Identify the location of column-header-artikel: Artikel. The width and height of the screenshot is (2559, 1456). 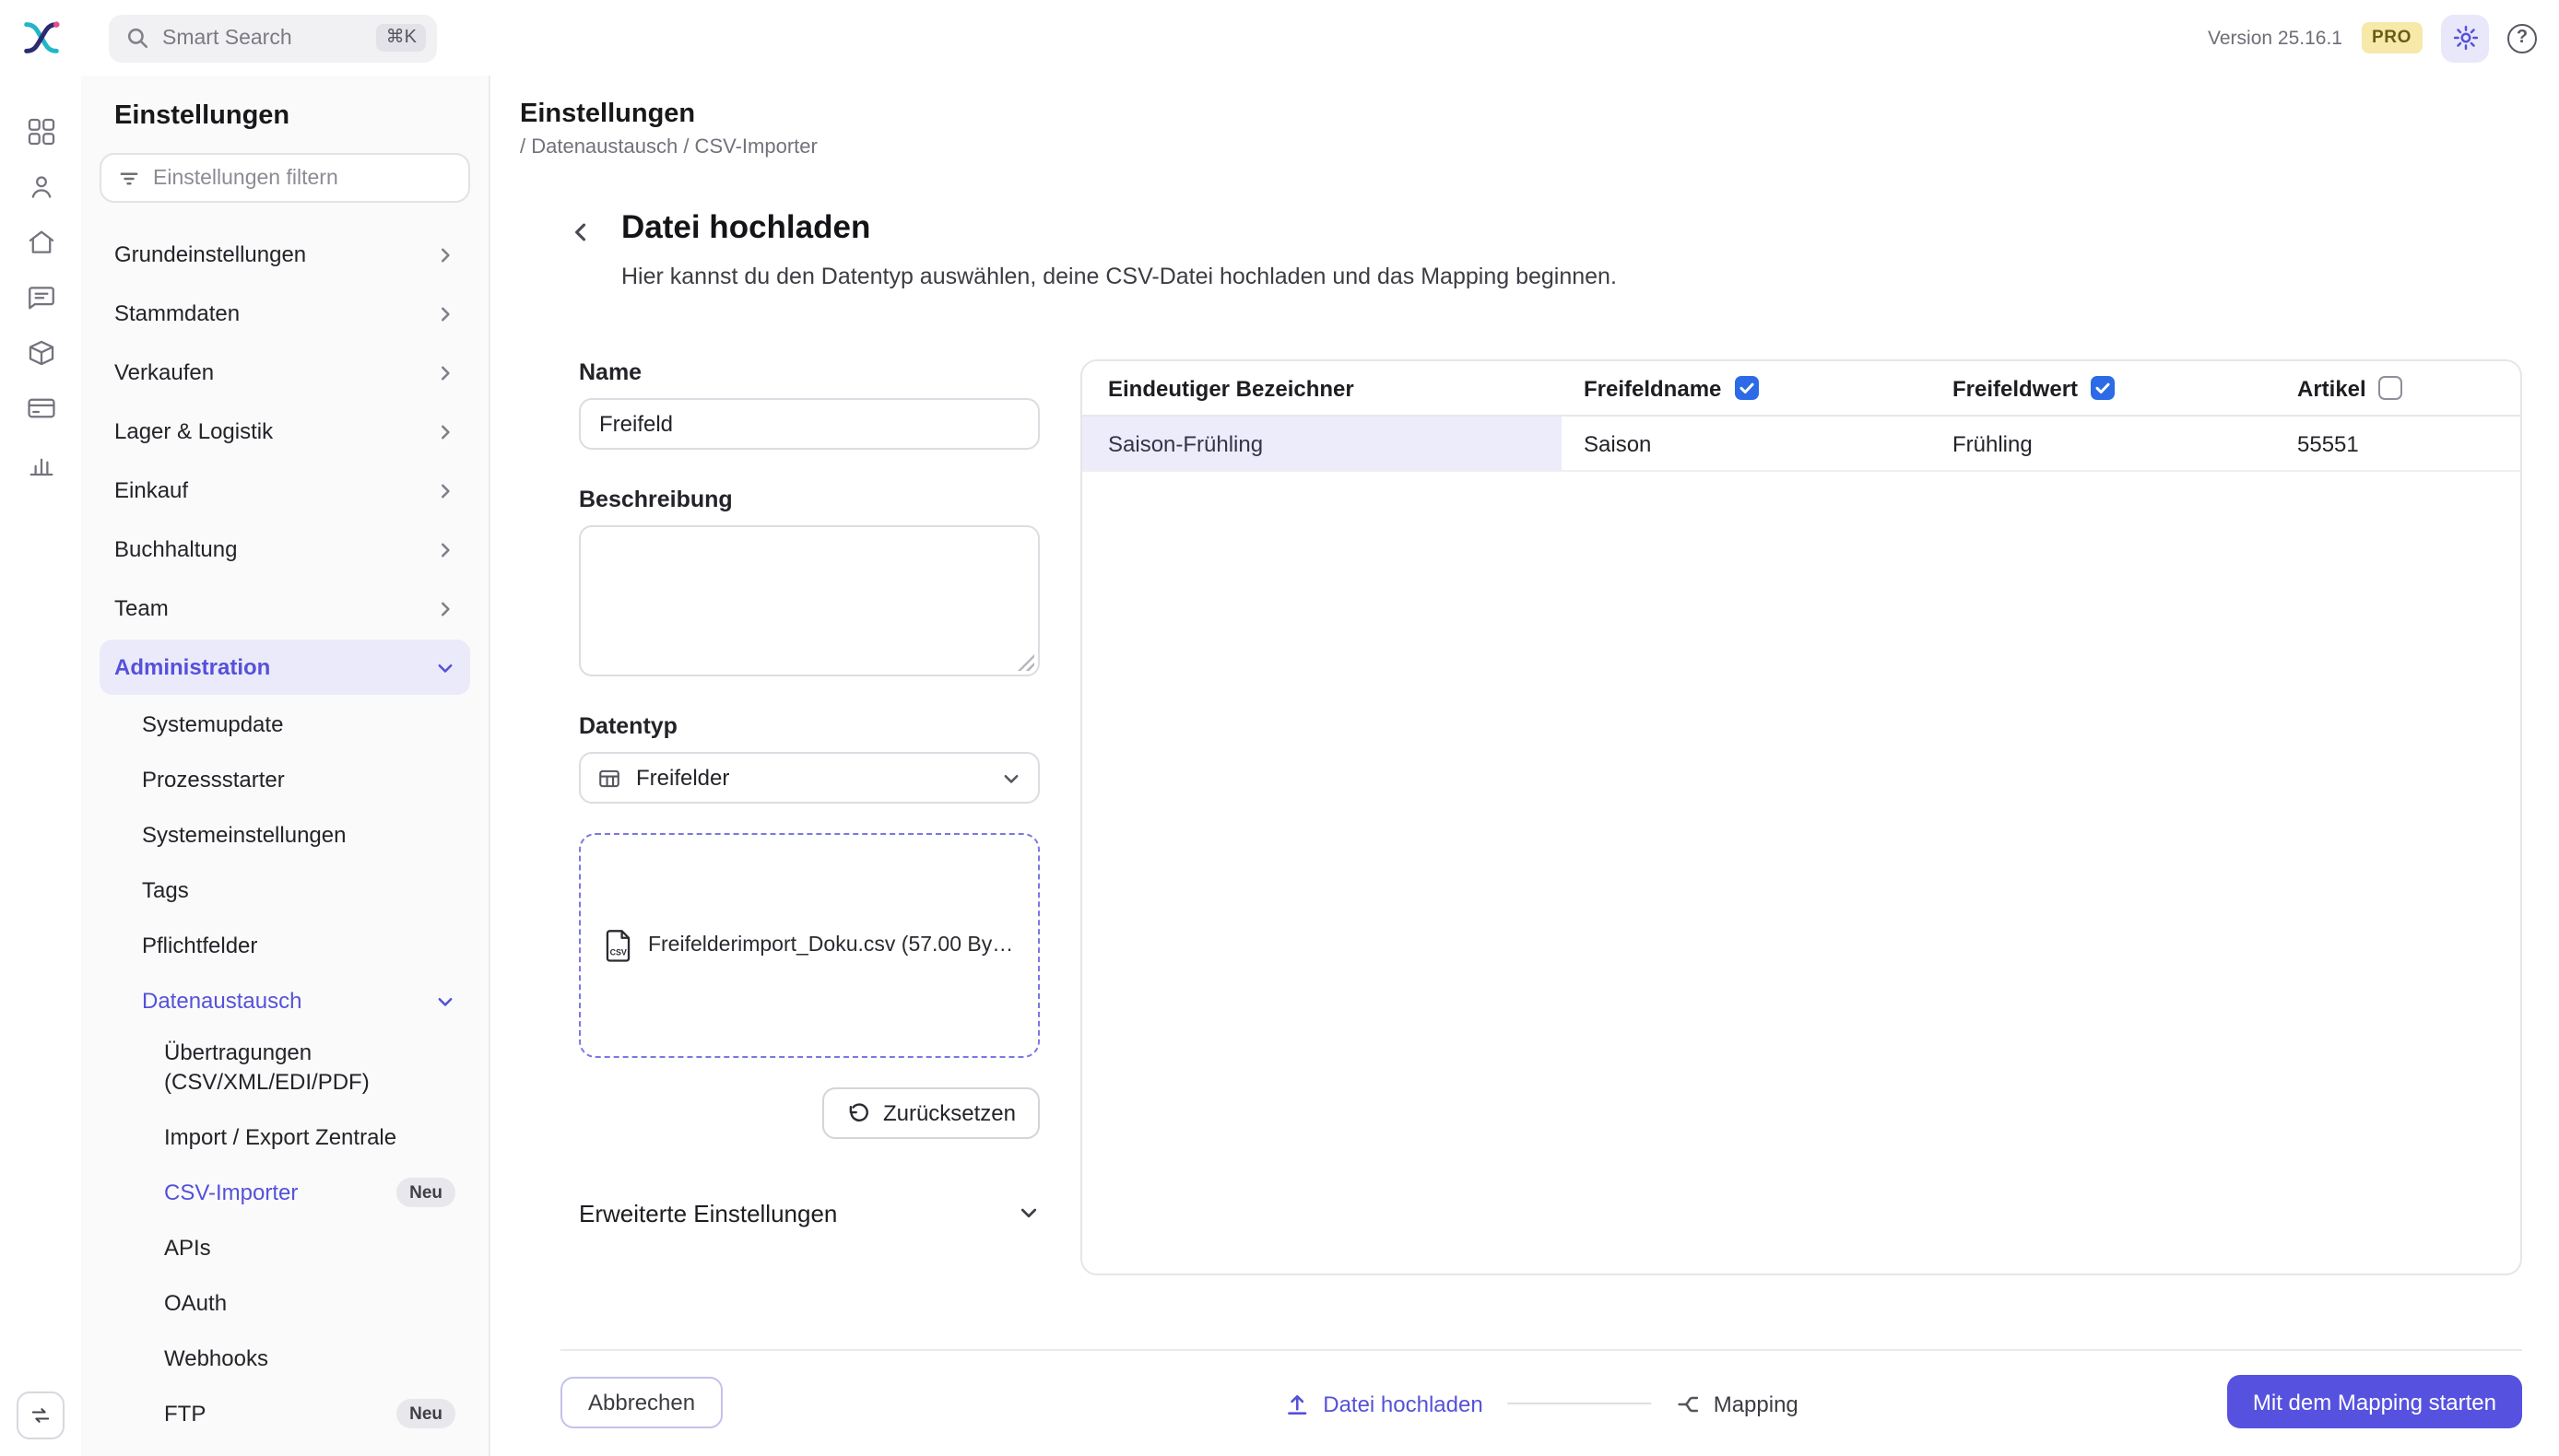
(2397, 388).